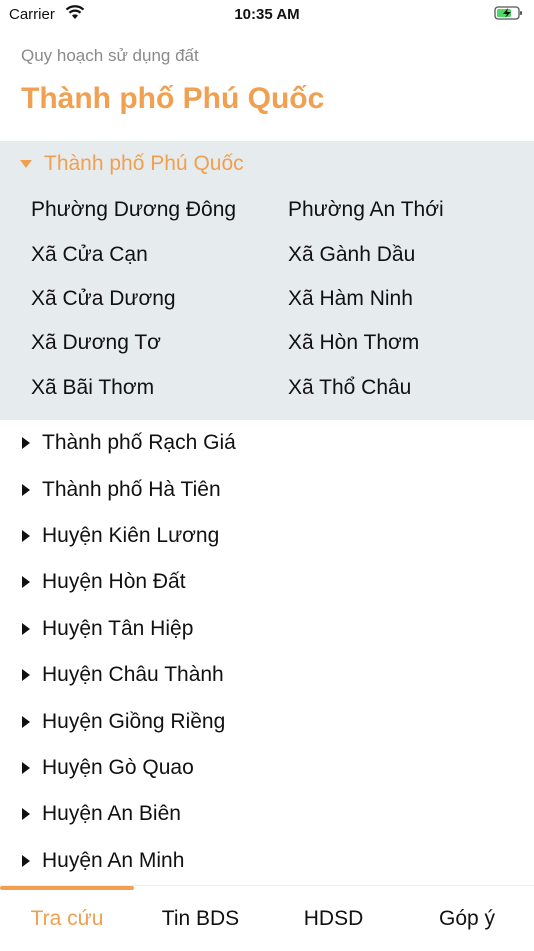 The width and height of the screenshot is (534, 951). Describe the element at coordinates (139, 443) in the screenshot. I see `tree-node-label: Thành phố Rạch Giá` at that location.